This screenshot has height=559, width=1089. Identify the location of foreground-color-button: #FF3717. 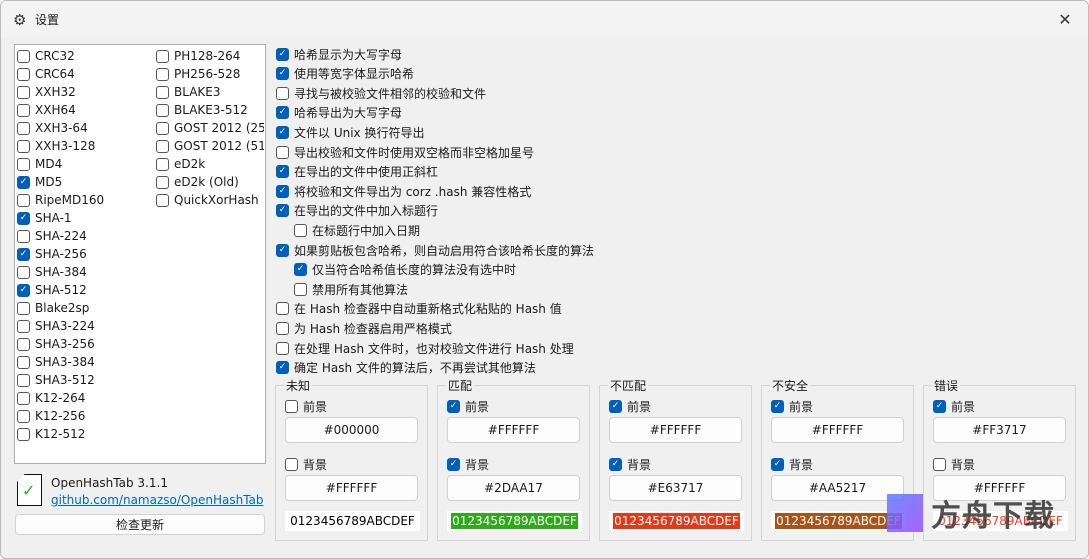
(999, 430).